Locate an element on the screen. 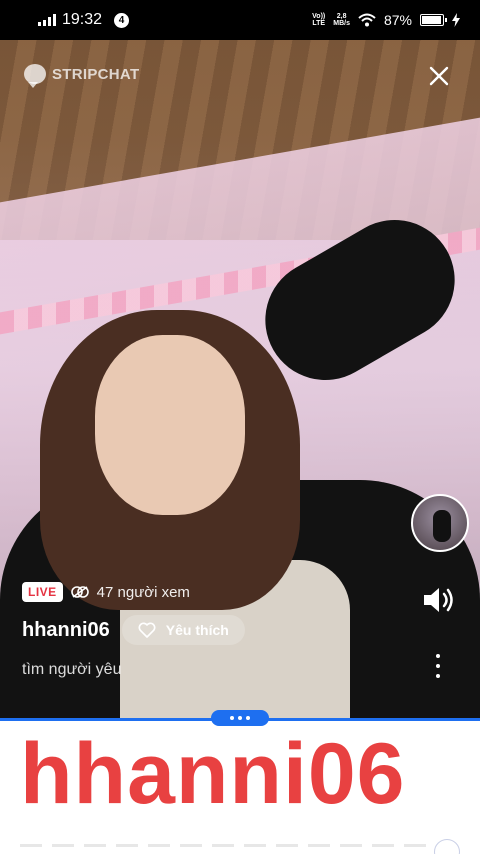 The height and width of the screenshot is (854, 480). speed-indicator: 2,8 MB/s is located at coordinates (341, 20).